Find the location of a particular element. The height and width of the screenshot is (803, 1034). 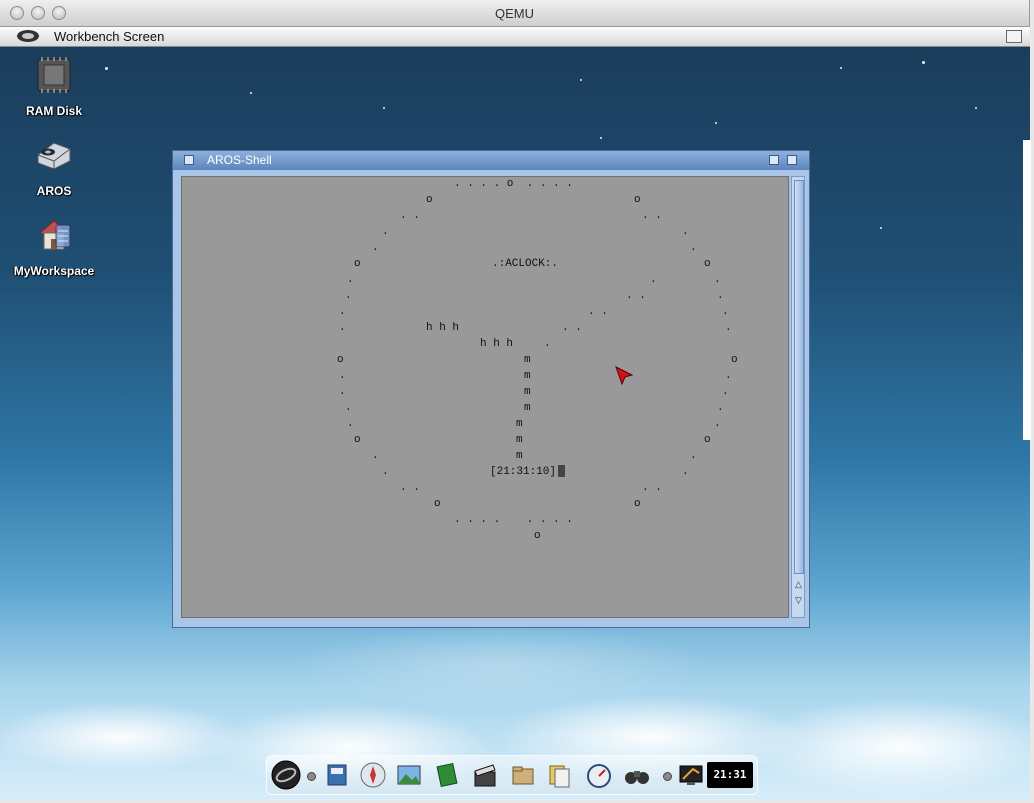

clapper-icon is located at coordinates (485, 775).